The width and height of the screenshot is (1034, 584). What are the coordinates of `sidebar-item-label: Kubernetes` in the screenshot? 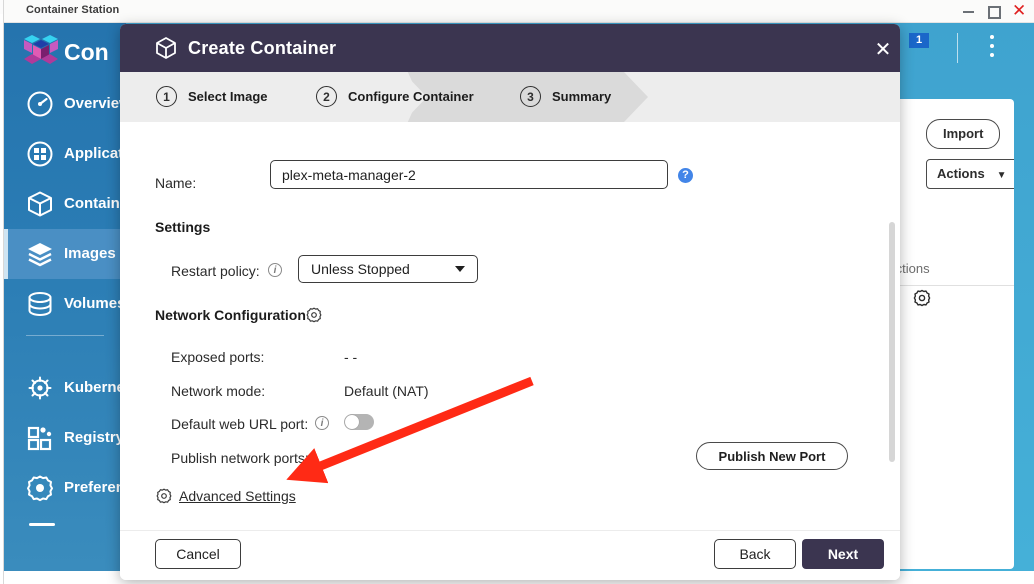 It's located at (95, 387).